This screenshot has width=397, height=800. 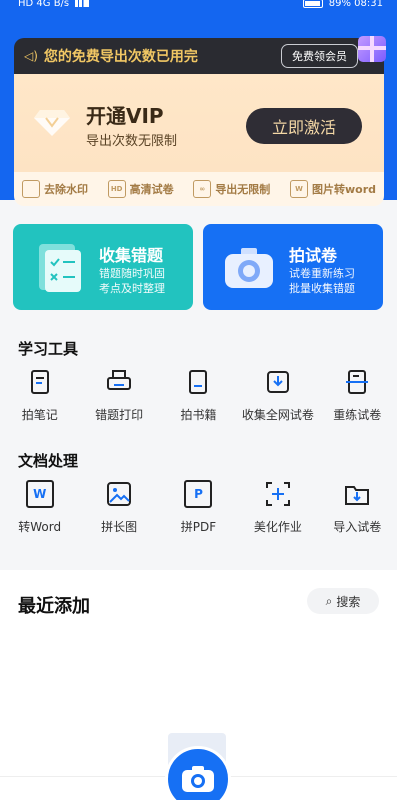 I want to click on tool-label: 拍笔记, so click(x=39, y=415).